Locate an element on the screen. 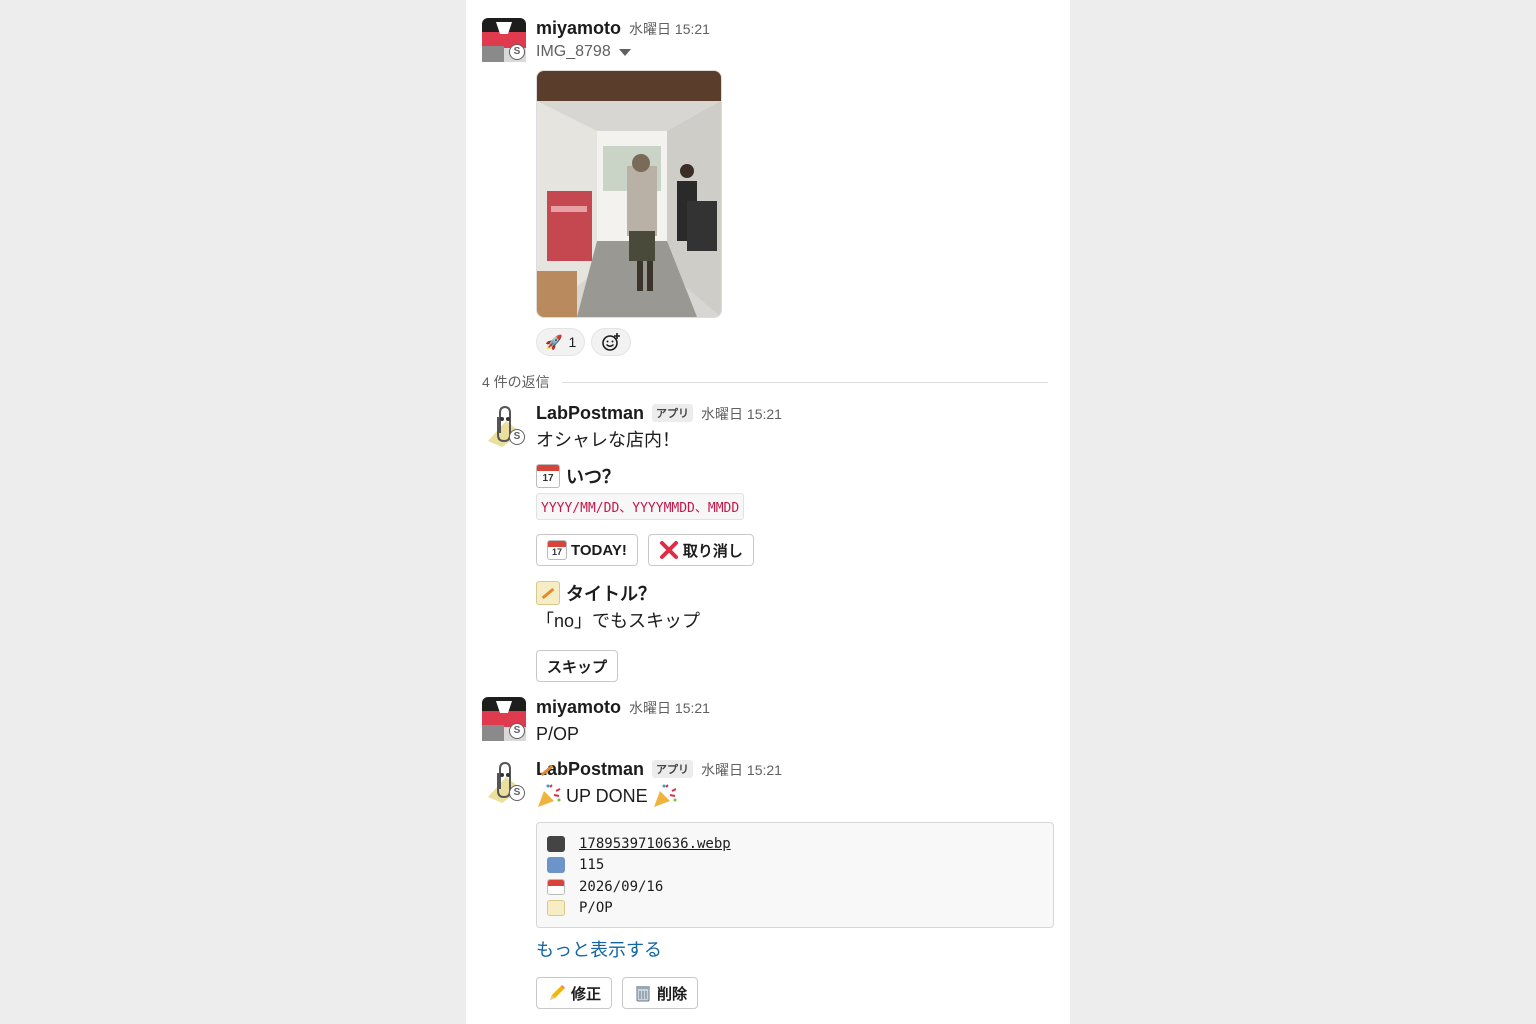  edit-button: 修正 is located at coordinates (574, 993).